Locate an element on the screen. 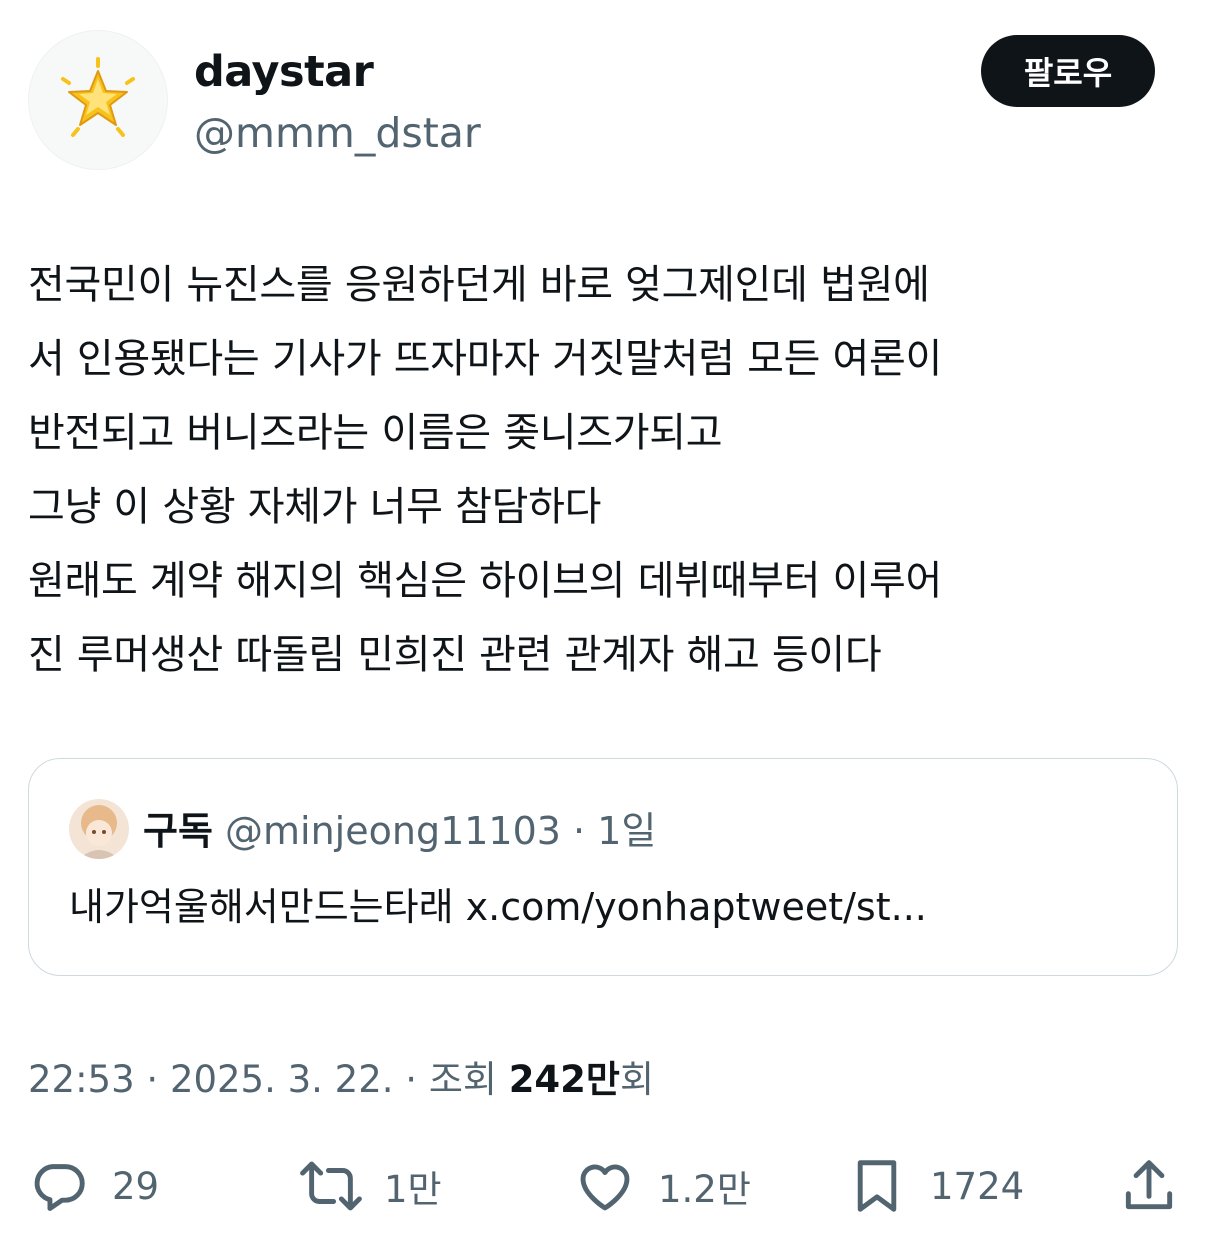  tweet-text-line: 진 루머생산 따돌림 민희진 관련 관계자 해고 등이다 is located at coordinates (455, 655).